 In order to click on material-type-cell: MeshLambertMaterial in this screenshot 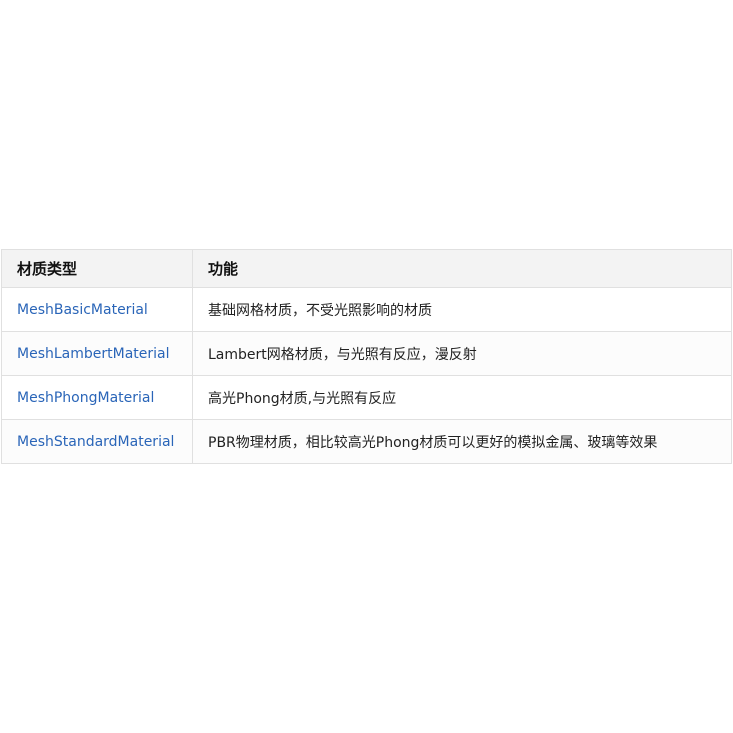, I will do `click(97, 353)`.